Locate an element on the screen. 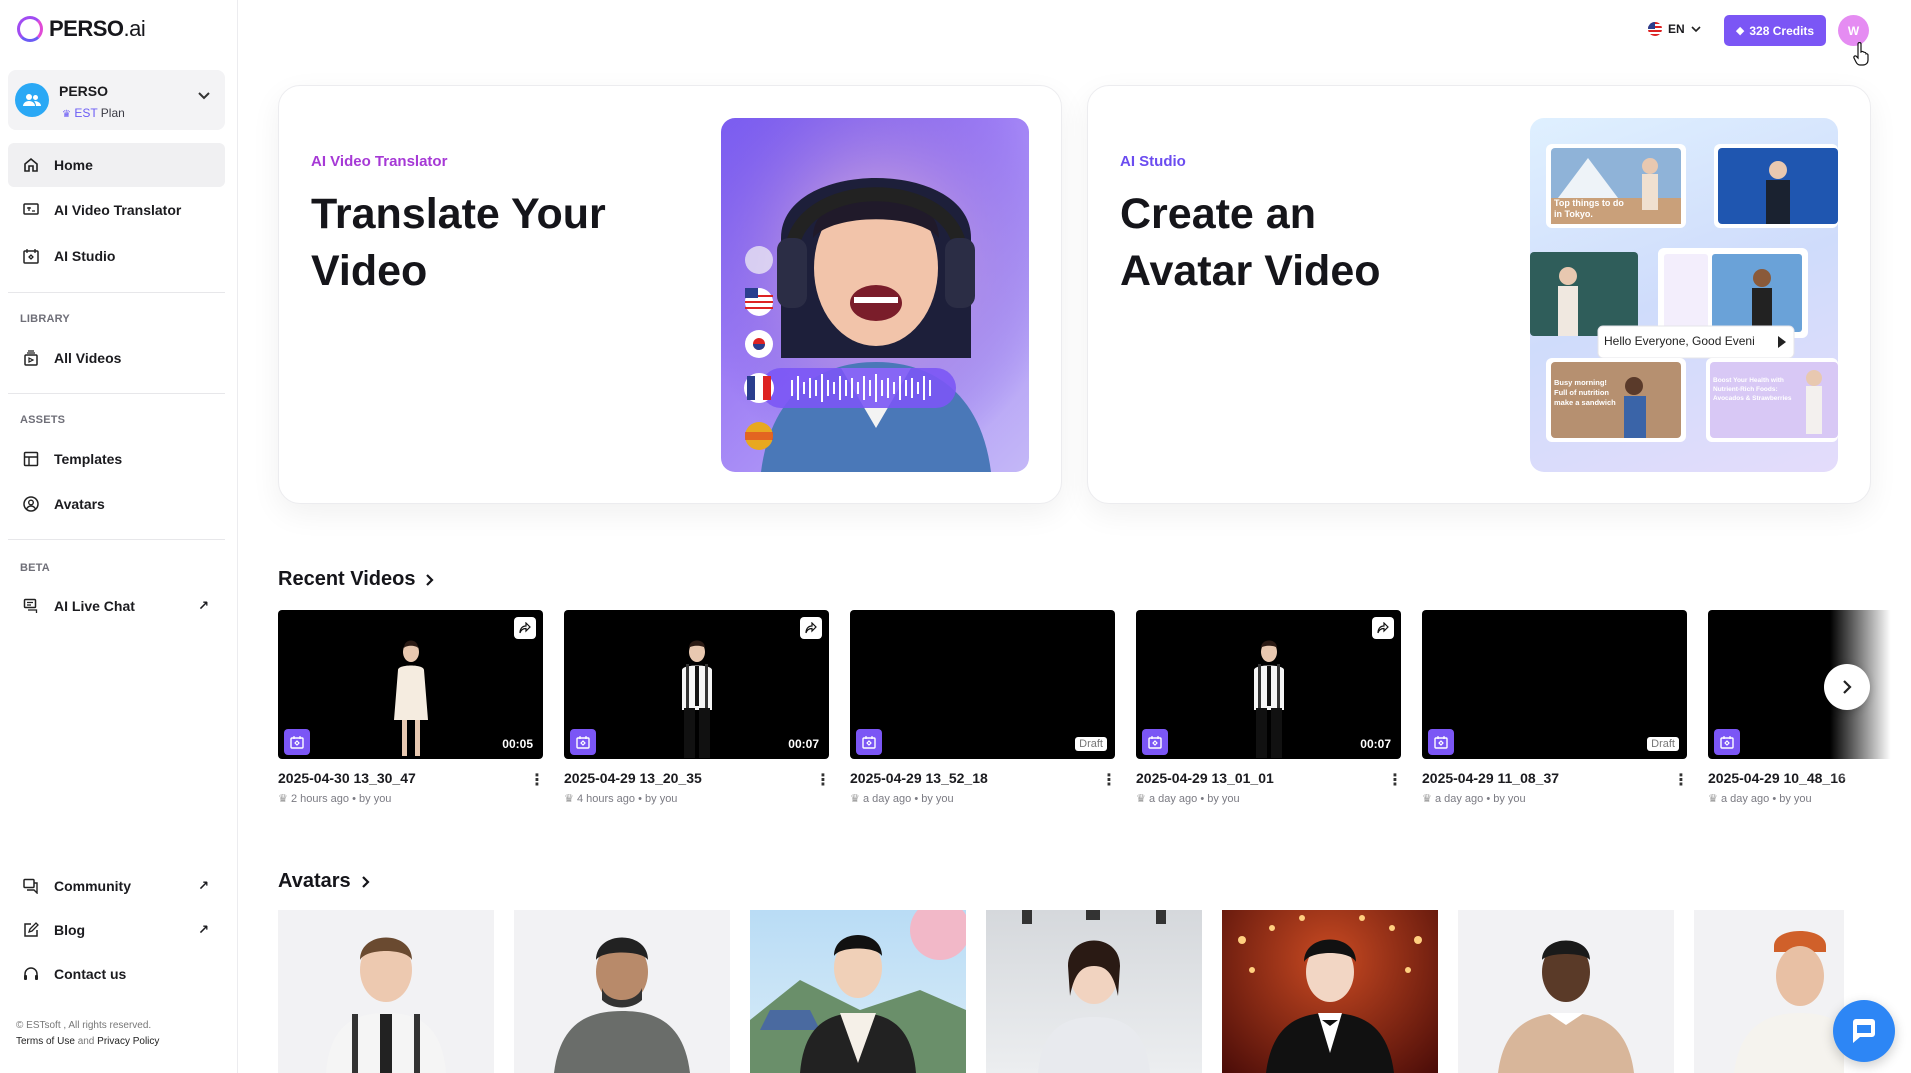 This screenshot has width=1911, height=1073. translate-icon is located at coordinates (31, 210).